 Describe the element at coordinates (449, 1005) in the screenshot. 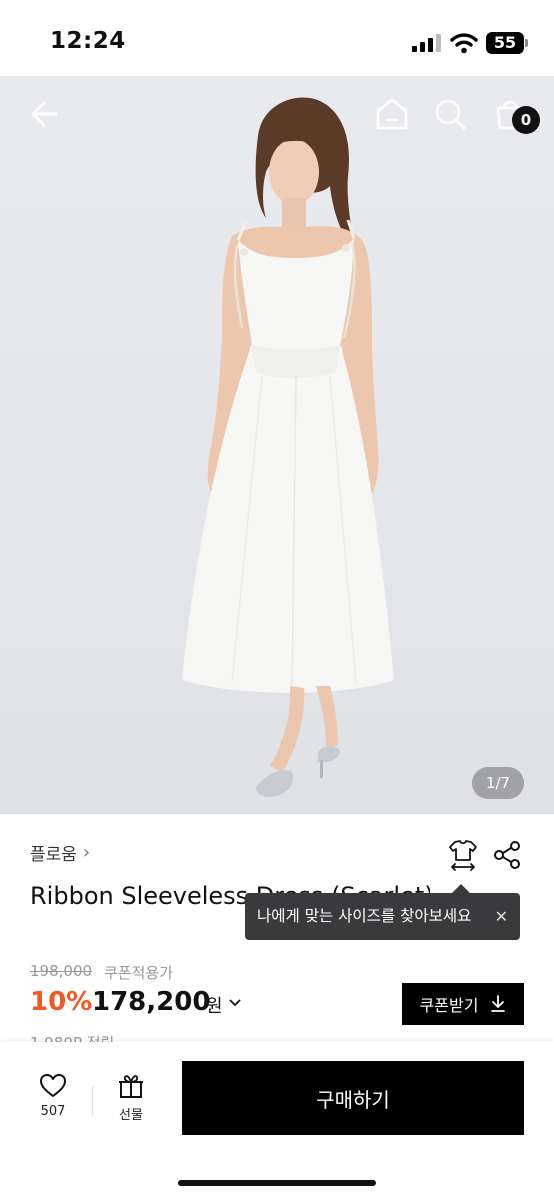

I see `coupon-button-label: 쿠폰받기` at that location.